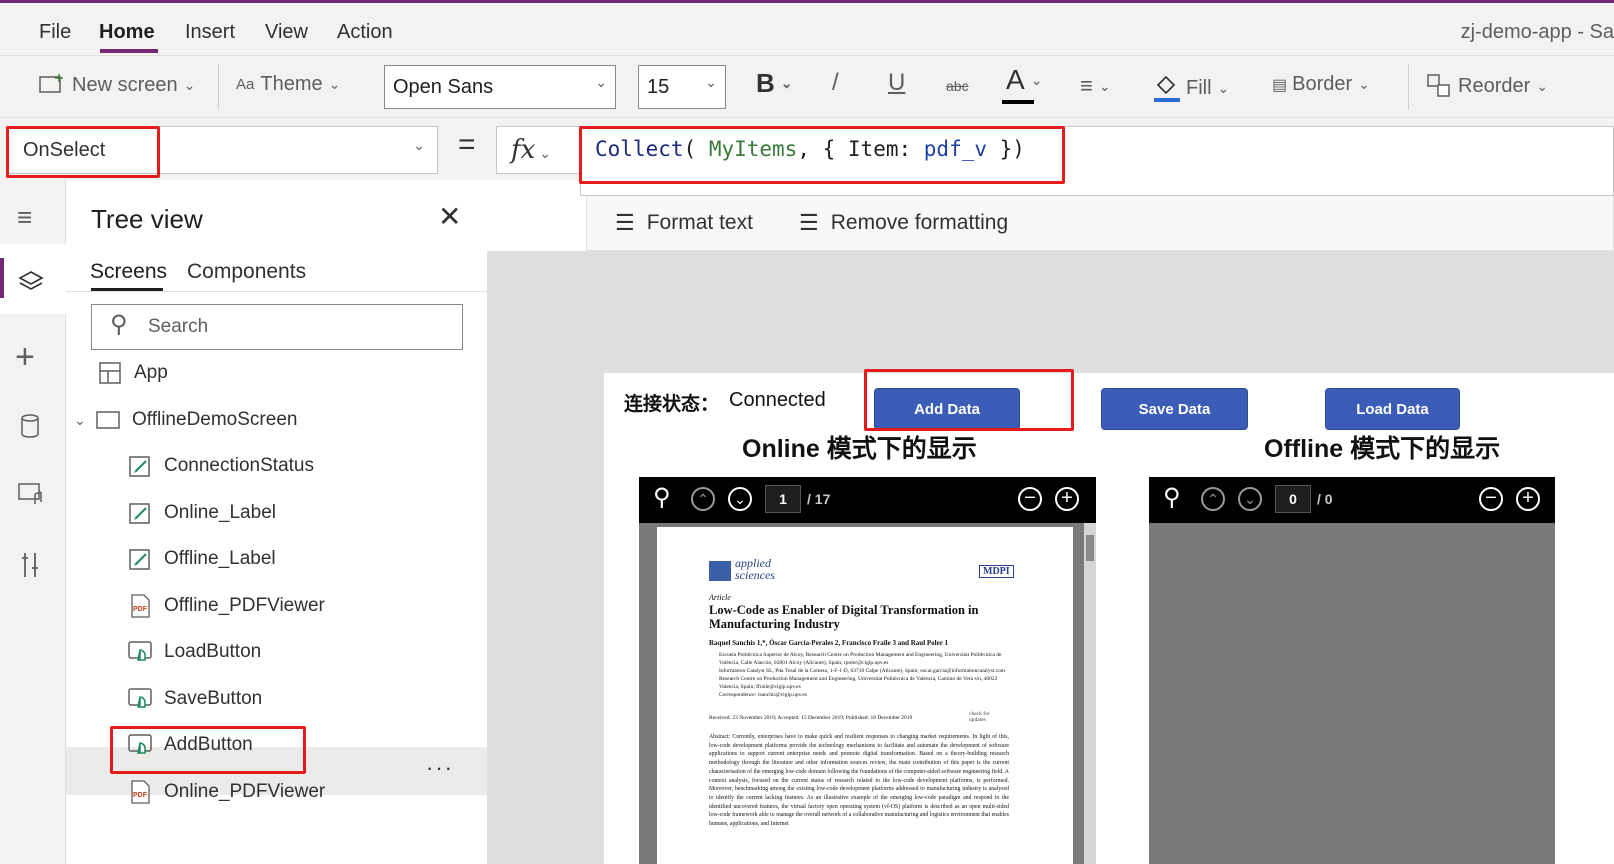  Describe the element at coordinates (246, 272) in the screenshot. I see `tab-components: Components` at that location.